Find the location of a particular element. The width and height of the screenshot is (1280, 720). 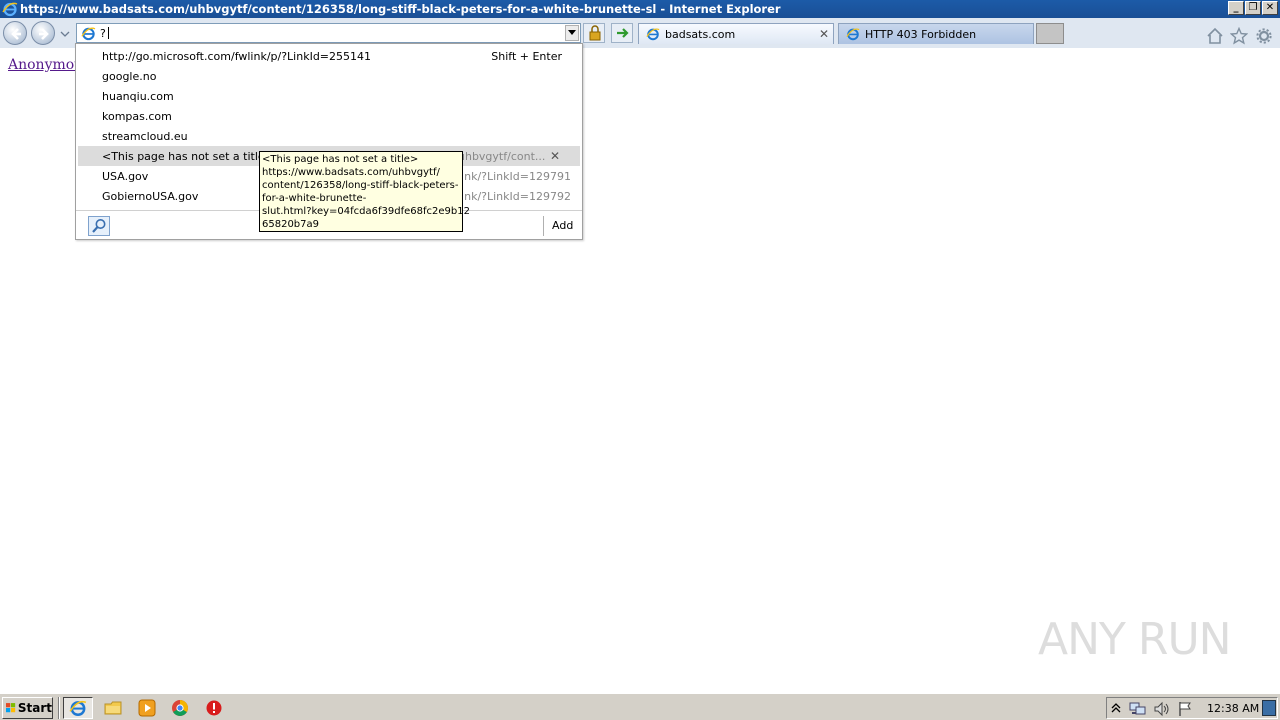

address-dropdown-button is located at coordinates (572, 33).